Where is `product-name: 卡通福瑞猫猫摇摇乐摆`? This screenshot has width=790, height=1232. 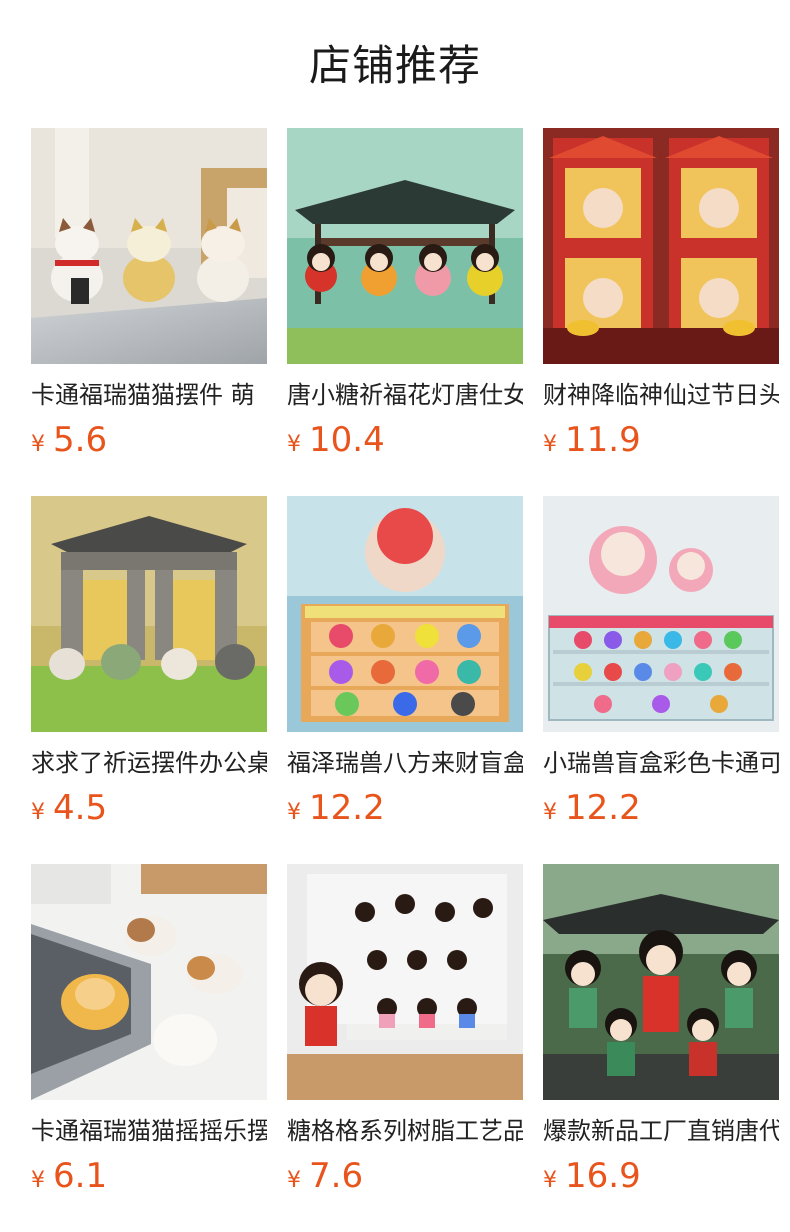 product-name: 卡通福瑞猫猫摇摇乐摆 is located at coordinates (149, 1131).